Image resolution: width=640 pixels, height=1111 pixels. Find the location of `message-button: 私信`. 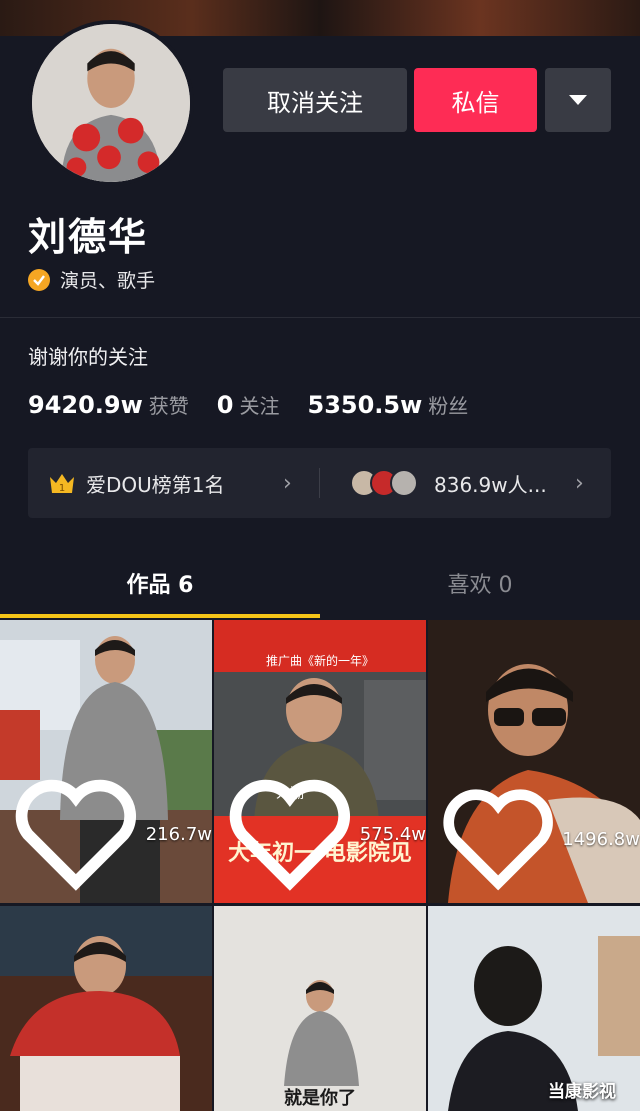

message-button: 私信 is located at coordinates (475, 100).